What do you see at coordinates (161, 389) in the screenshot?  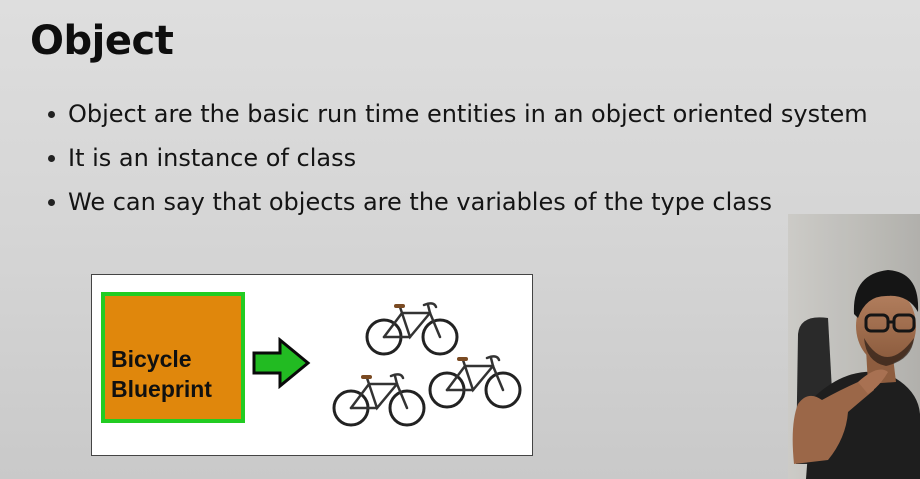 I see `blueprint-label-line2: Blueprint` at bounding box center [161, 389].